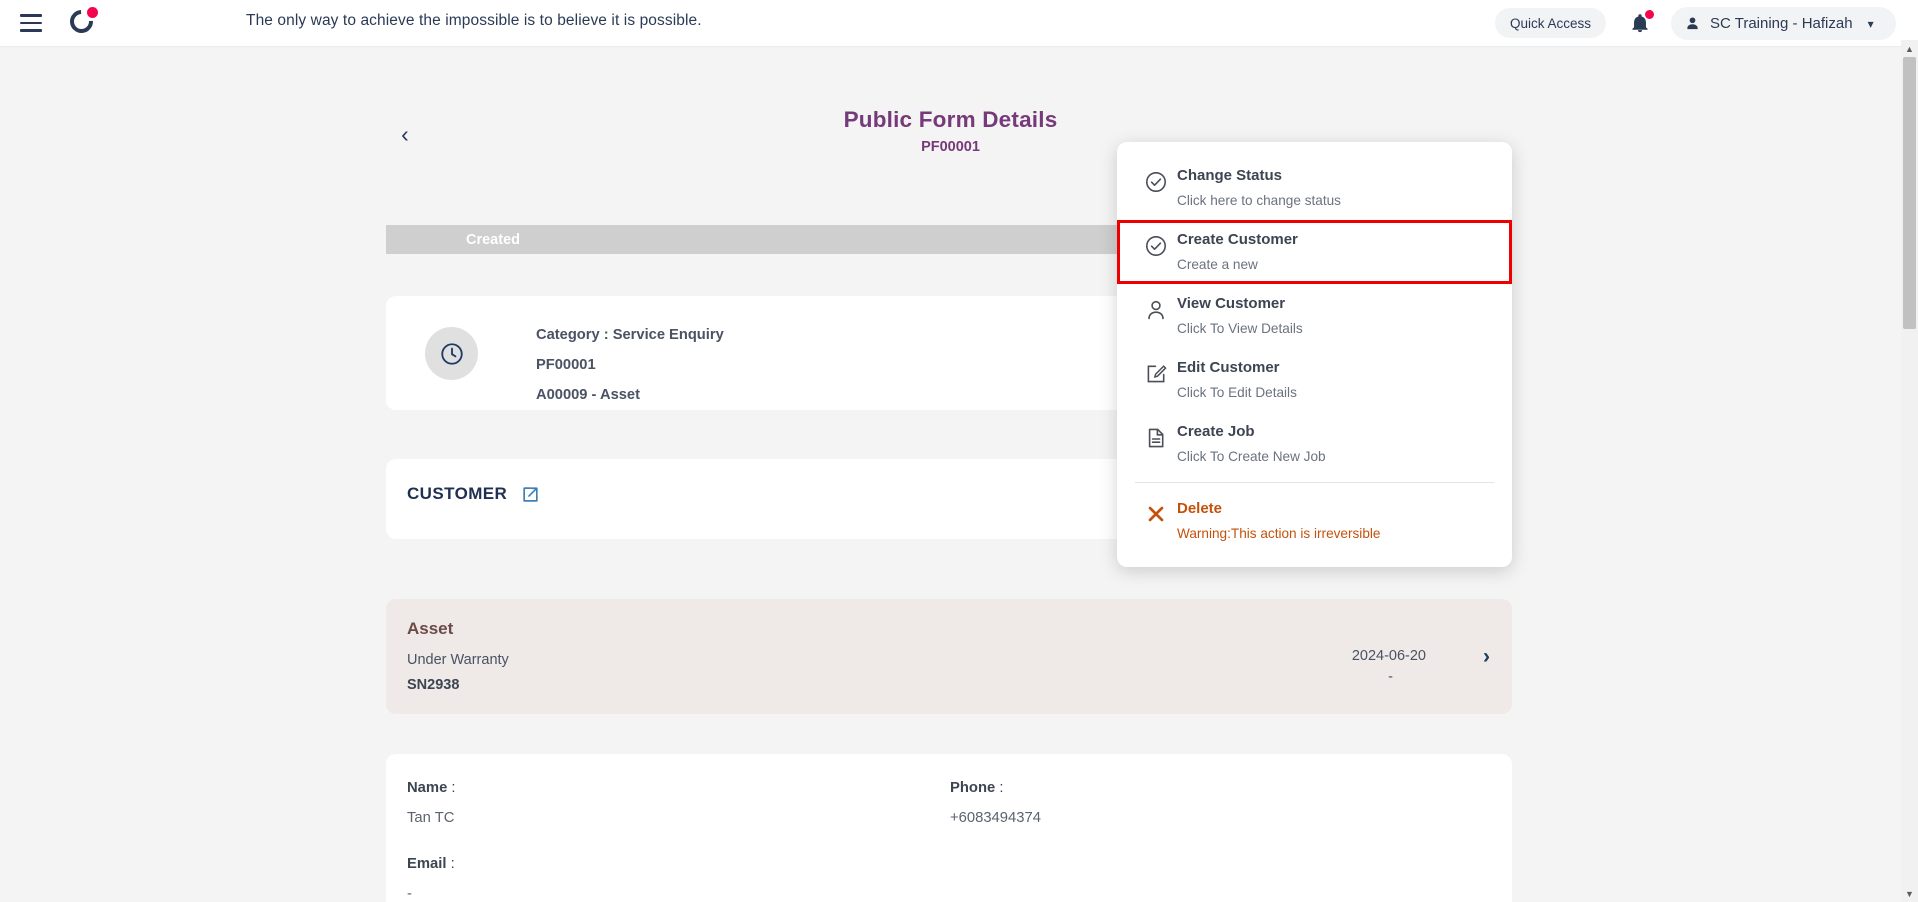 Image resolution: width=1918 pixels, height=902 pixels. I want to click on field-email-label: Email, so click(427, 864).